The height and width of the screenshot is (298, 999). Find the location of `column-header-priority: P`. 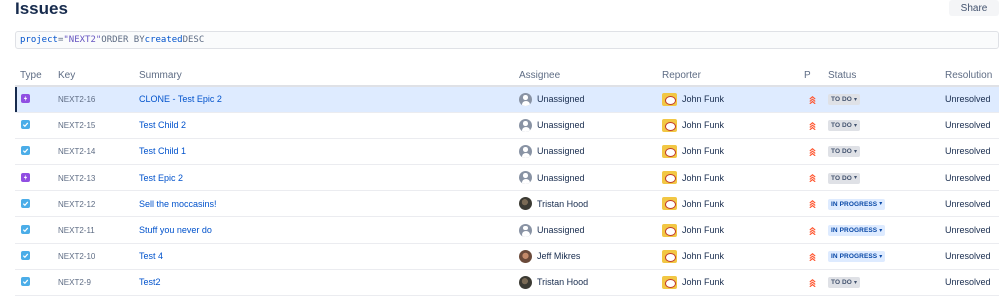

column-header-priority: P is located at coordinates (816, 76).